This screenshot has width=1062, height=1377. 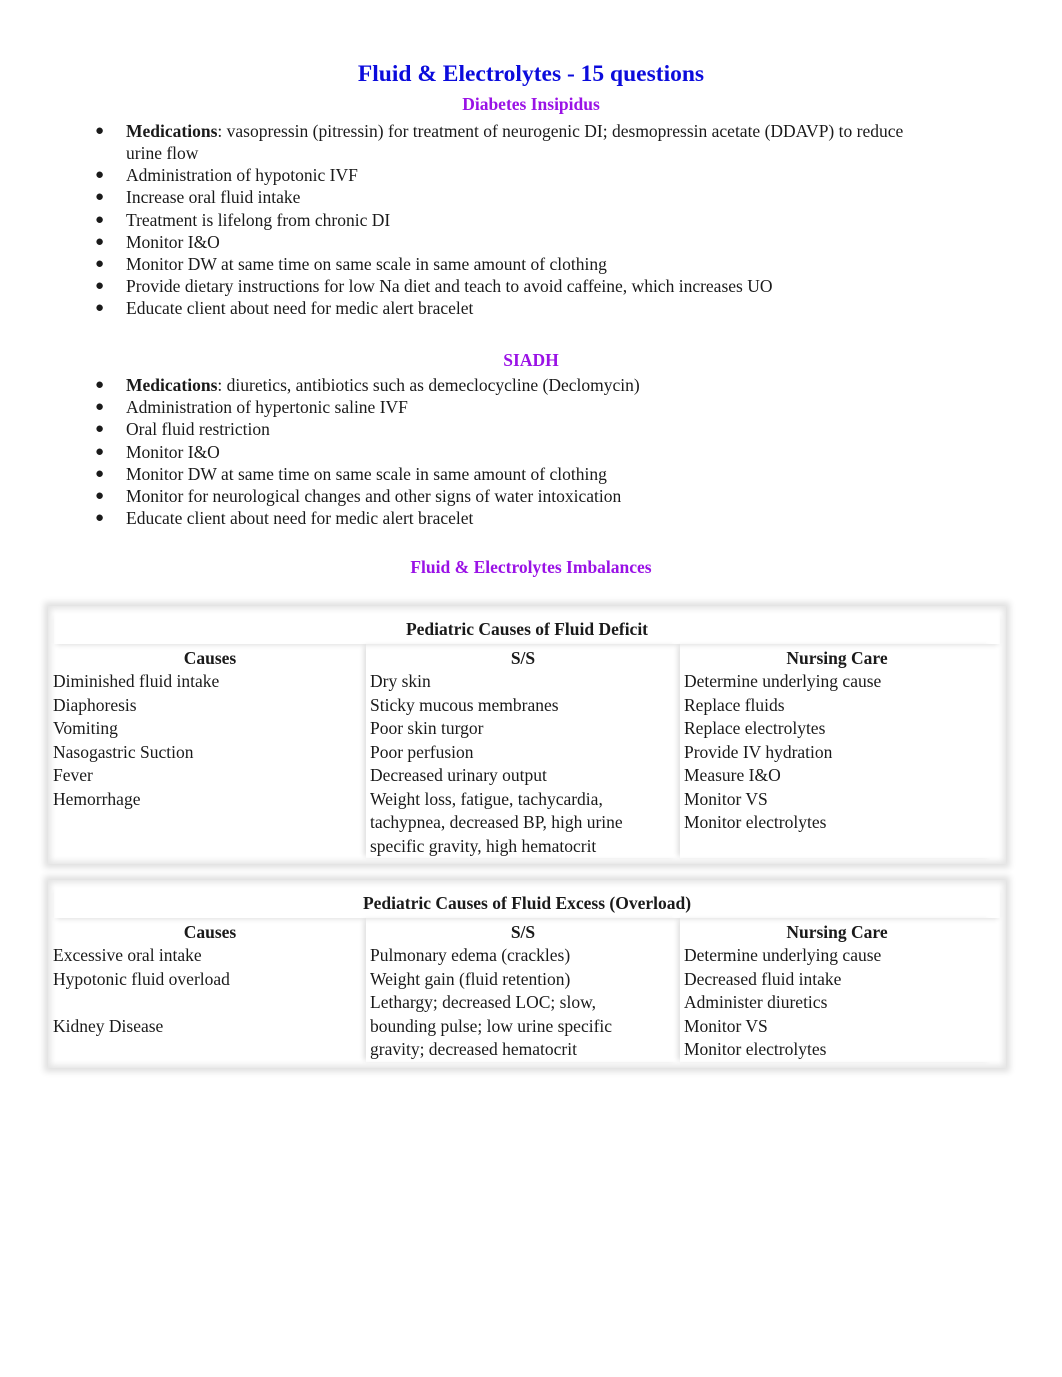 What do you see at coordinates (483, 845) in the screenshot?
I see `table-cell: specific gravity, high hematocrit` at bounding box center [483, 845].